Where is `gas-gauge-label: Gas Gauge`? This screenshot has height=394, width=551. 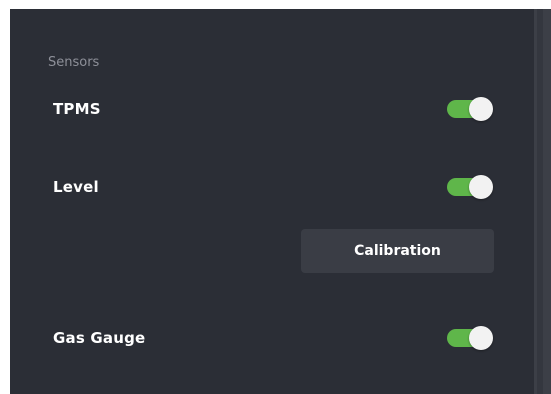 gas-gauge-label: Gas Gauge is located at coordinates (99, 338).